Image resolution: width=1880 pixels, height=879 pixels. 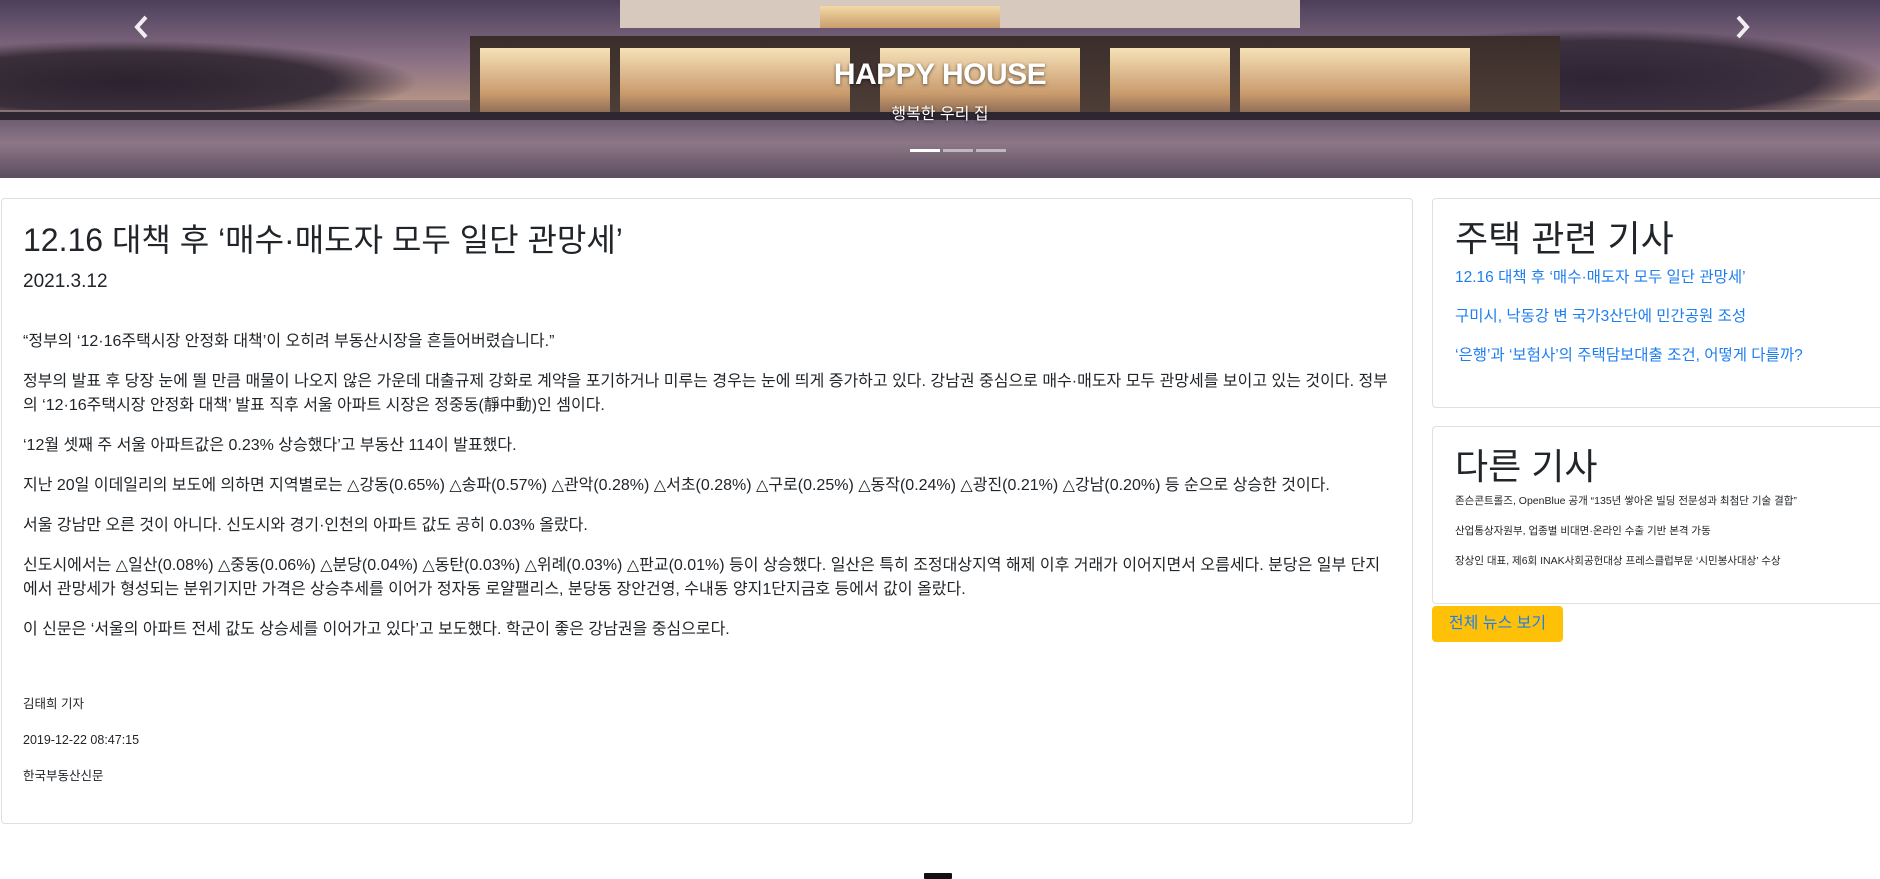 What do you see at coordinates (940, 74) in the screenshot?
I see `hero-title: HAPPY HOUSE` at bounding box center [940, 74].